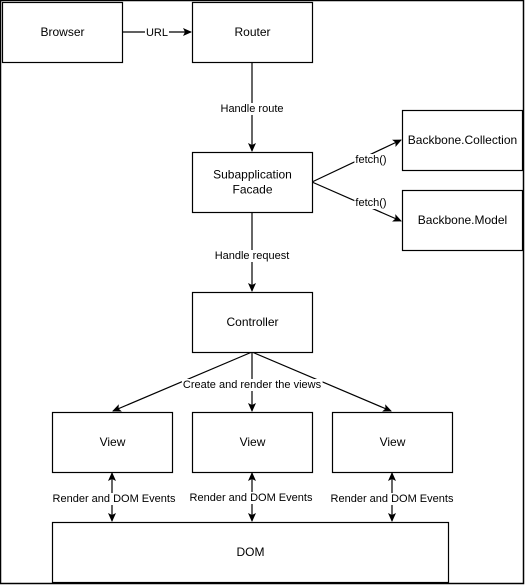  I want to click on node-label: Facade, so click(252, 190).